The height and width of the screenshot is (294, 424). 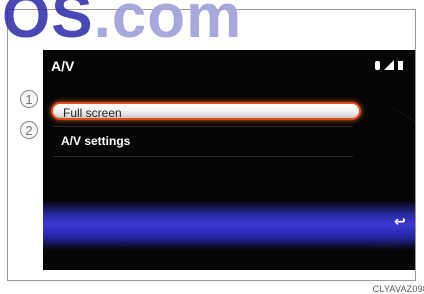 I want to click on watermark: OS.com, so click(x=122, y=24).